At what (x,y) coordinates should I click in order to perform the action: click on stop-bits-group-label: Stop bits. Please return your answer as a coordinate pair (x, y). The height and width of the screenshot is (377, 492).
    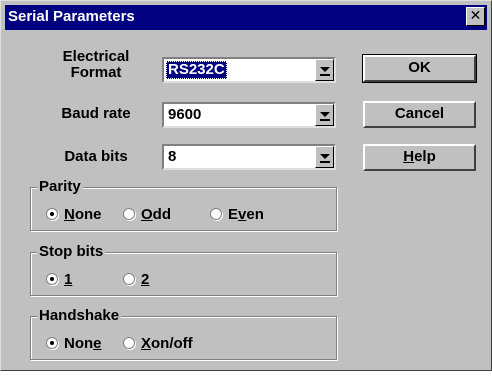
    Looking at the image, I should click on (71, 251).